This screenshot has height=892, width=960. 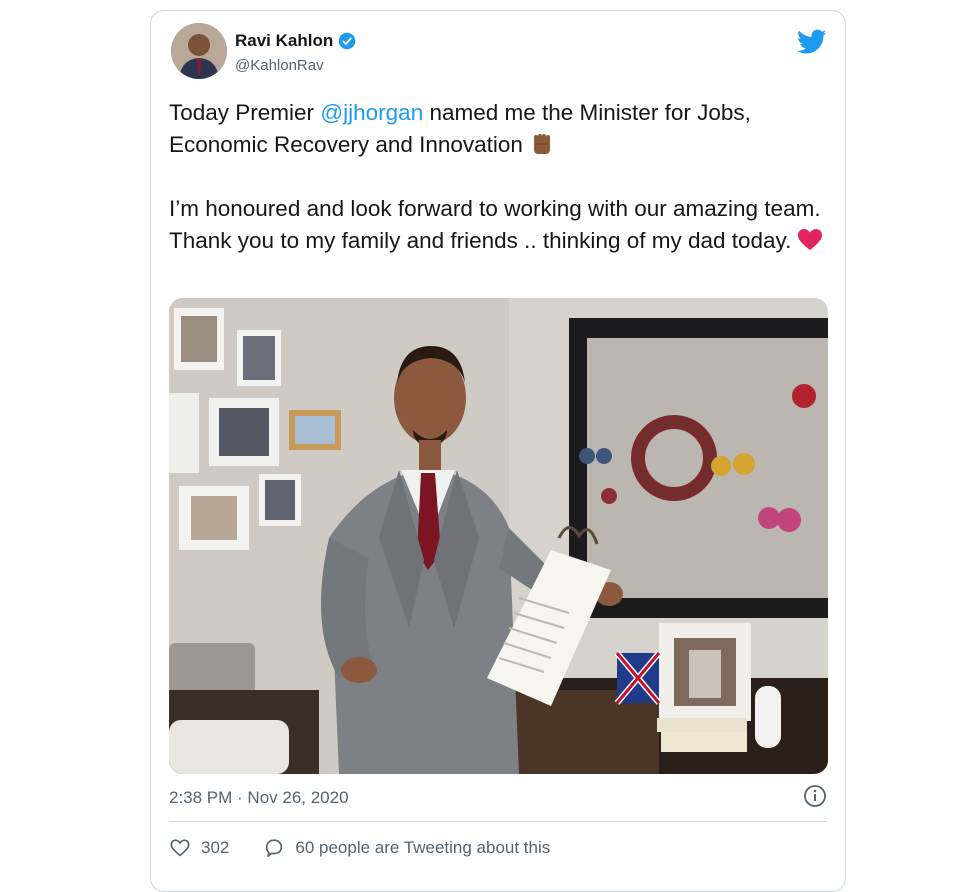 I want to click on like-button: 302, so click(x=199, y=848).